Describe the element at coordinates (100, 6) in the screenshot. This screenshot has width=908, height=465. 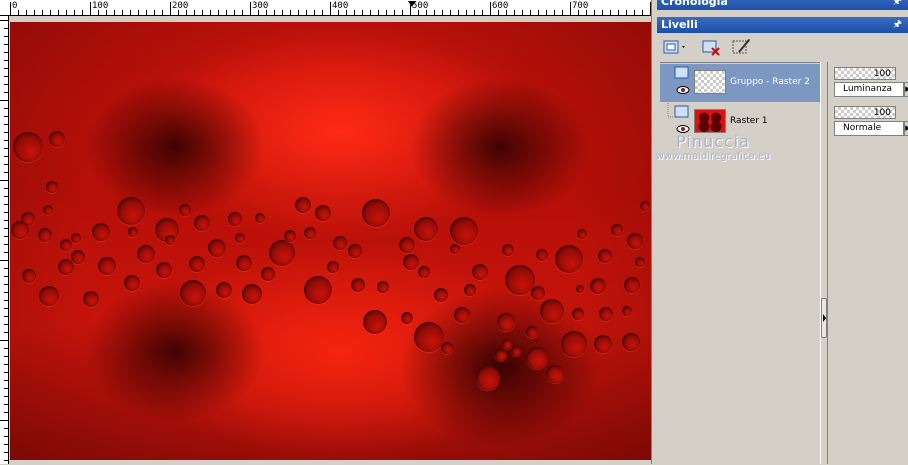
I see `ruler-label: 100` at that location.